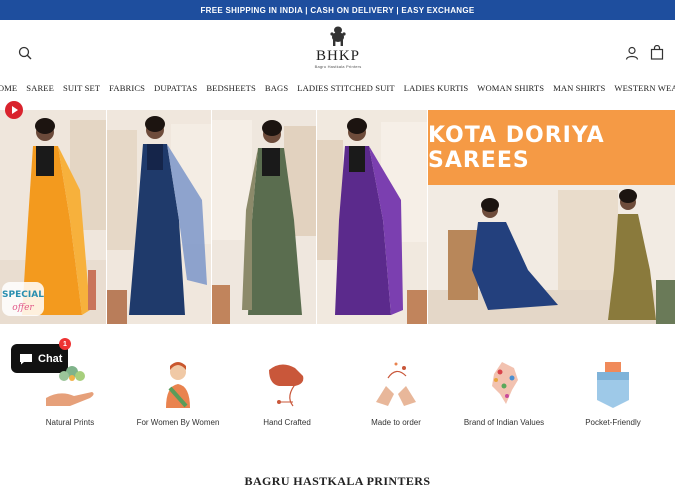 The height and width of the screenshot is (500, 675). What do you see at coordinates (338, 36) in the screenshot?
I see `elephant-logo-icon` at bounding box center [338, 36].